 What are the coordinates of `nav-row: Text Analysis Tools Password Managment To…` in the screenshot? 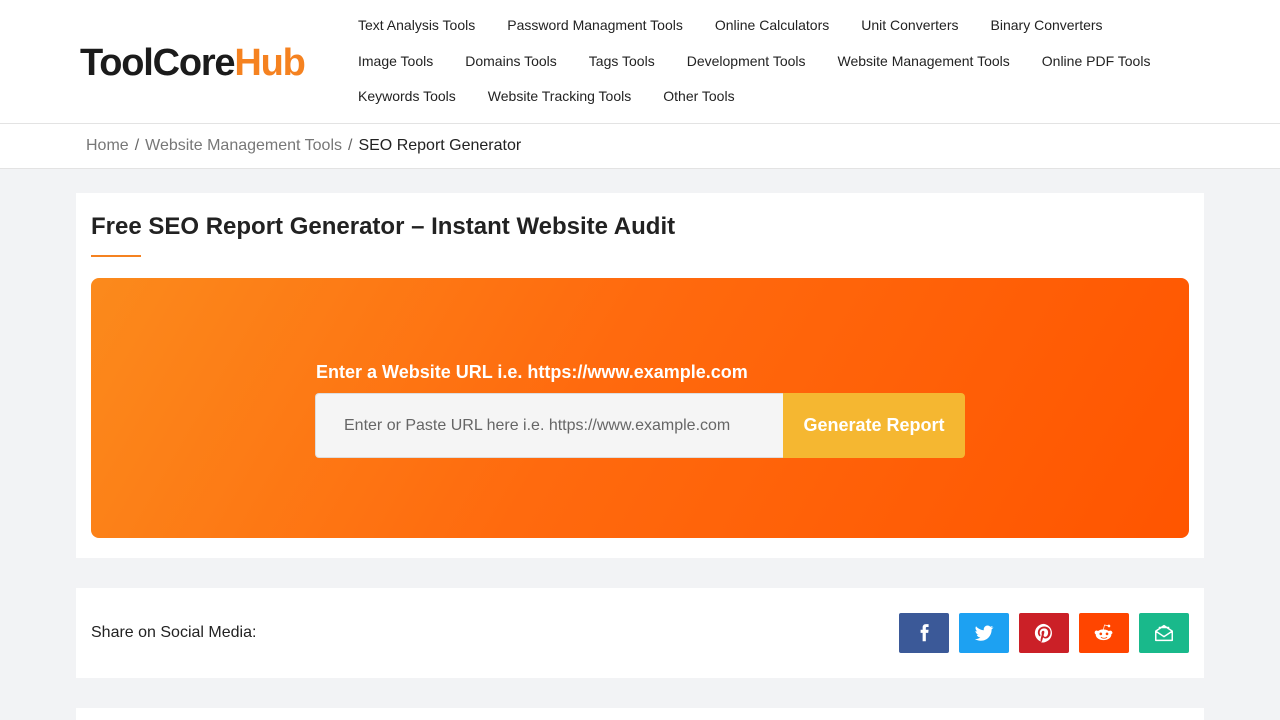 It's located at (730, 25).